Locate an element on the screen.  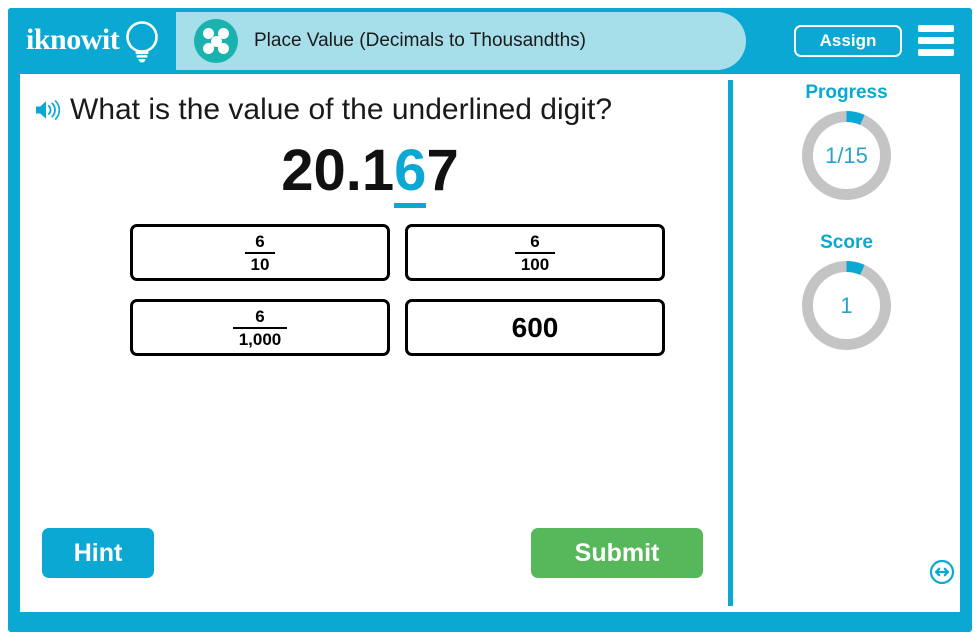
fraction-value: 6 10 is located at coordinates (260, 252).